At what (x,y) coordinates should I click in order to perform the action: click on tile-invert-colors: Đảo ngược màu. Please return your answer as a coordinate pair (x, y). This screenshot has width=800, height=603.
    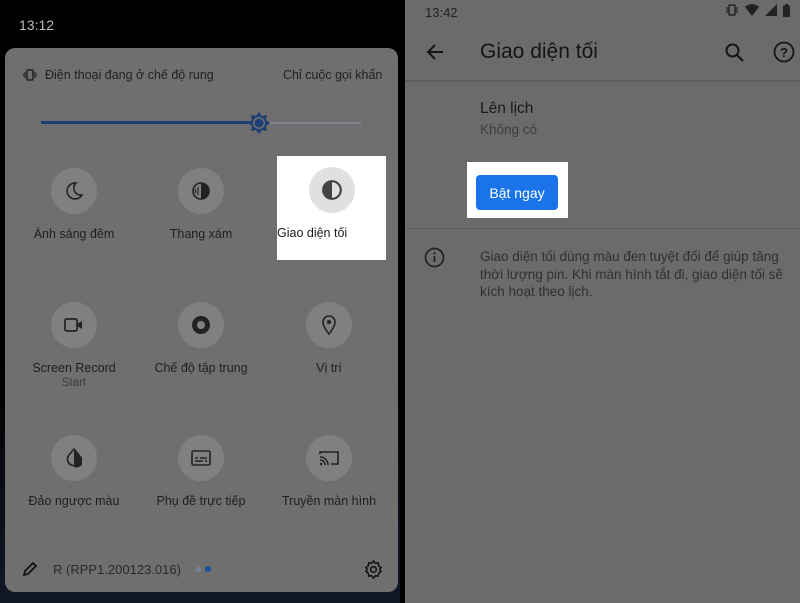
    Looking at the image, I should click on (74, 472).